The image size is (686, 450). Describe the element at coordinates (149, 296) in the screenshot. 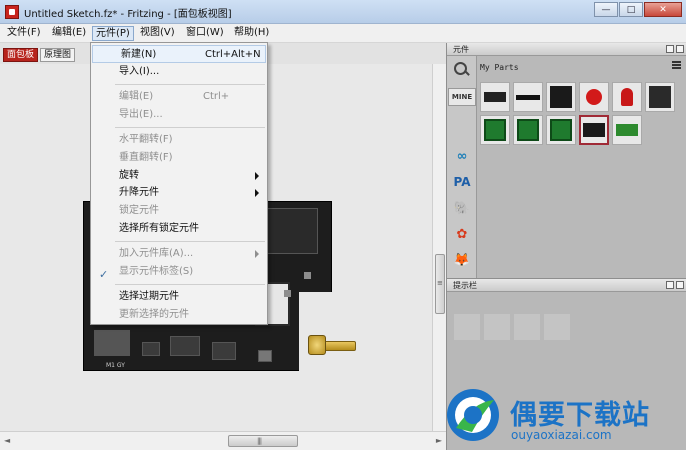

I see `menu-item-label: 选择过期元件` at that location.